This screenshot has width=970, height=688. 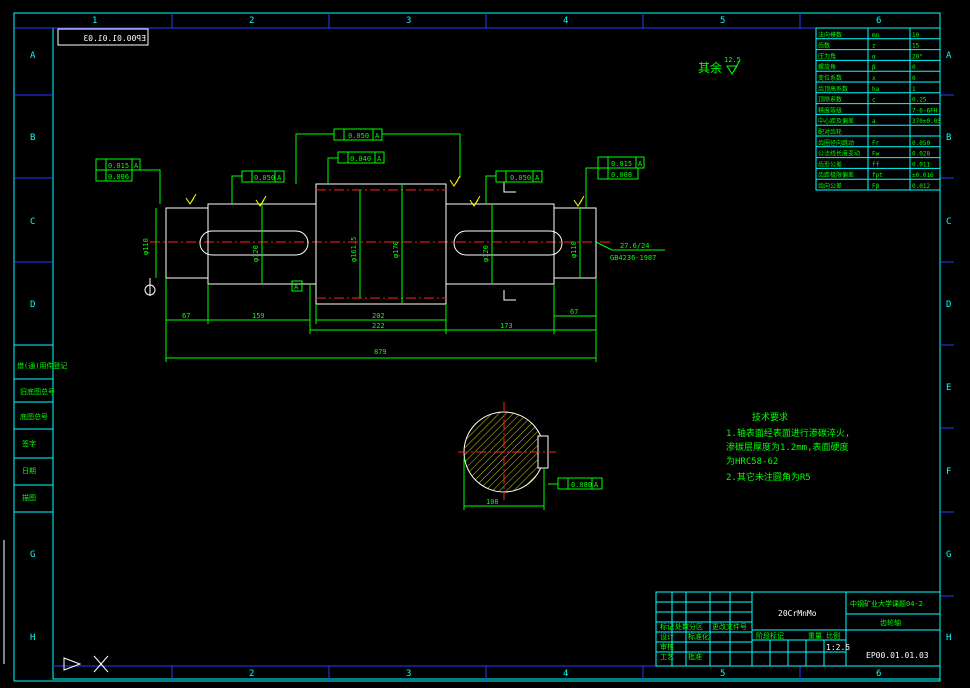 I want to click on param-cell-14-1: Fβ, so click(x=876, y=186).